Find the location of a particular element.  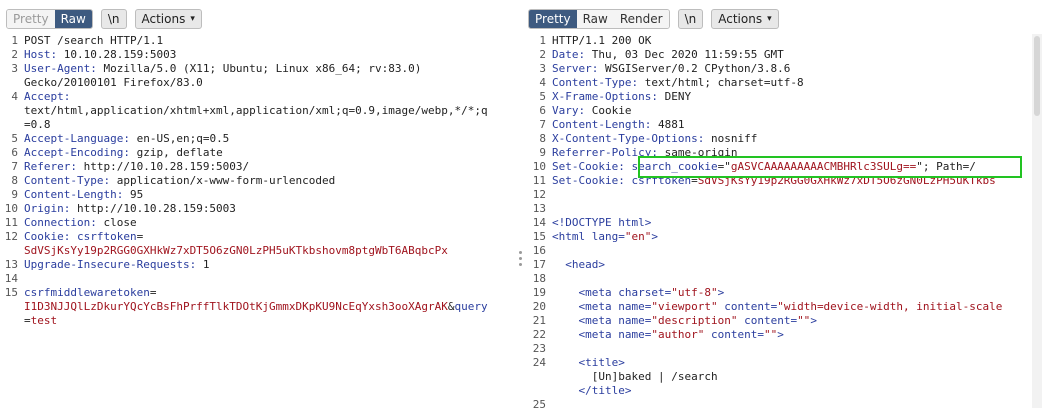

code-token: 1 is located at coordinates (206, 264).